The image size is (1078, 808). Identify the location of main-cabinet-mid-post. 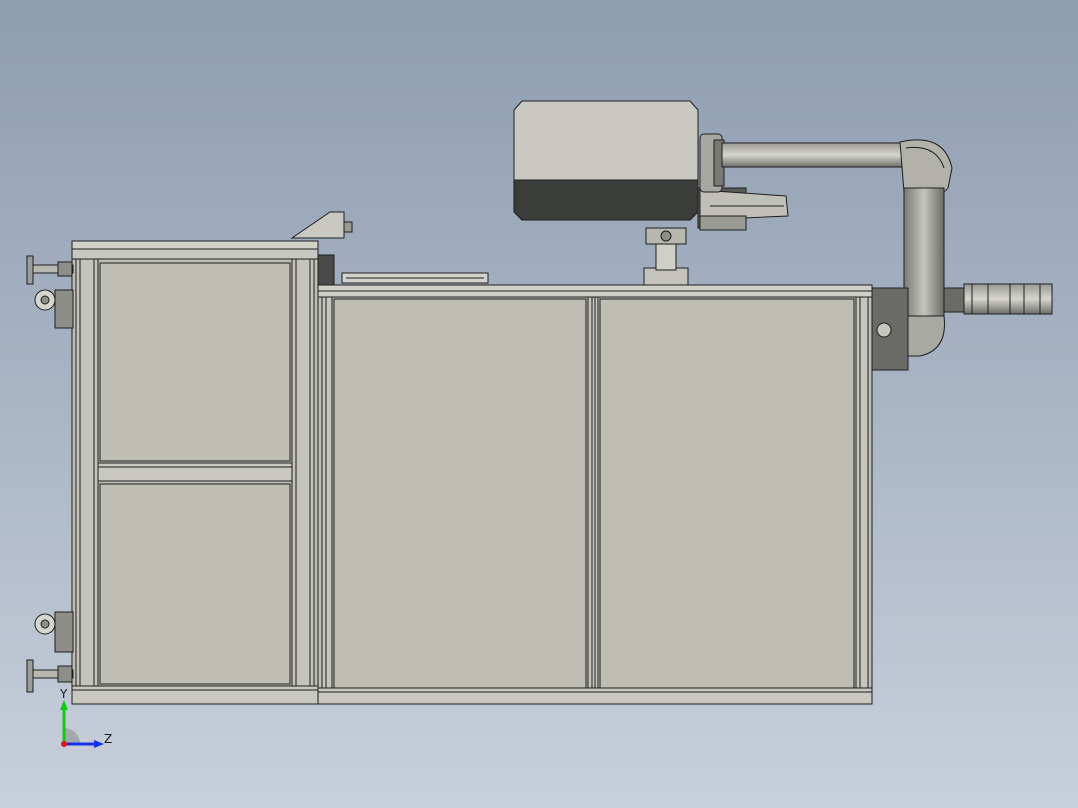
(593, 494).